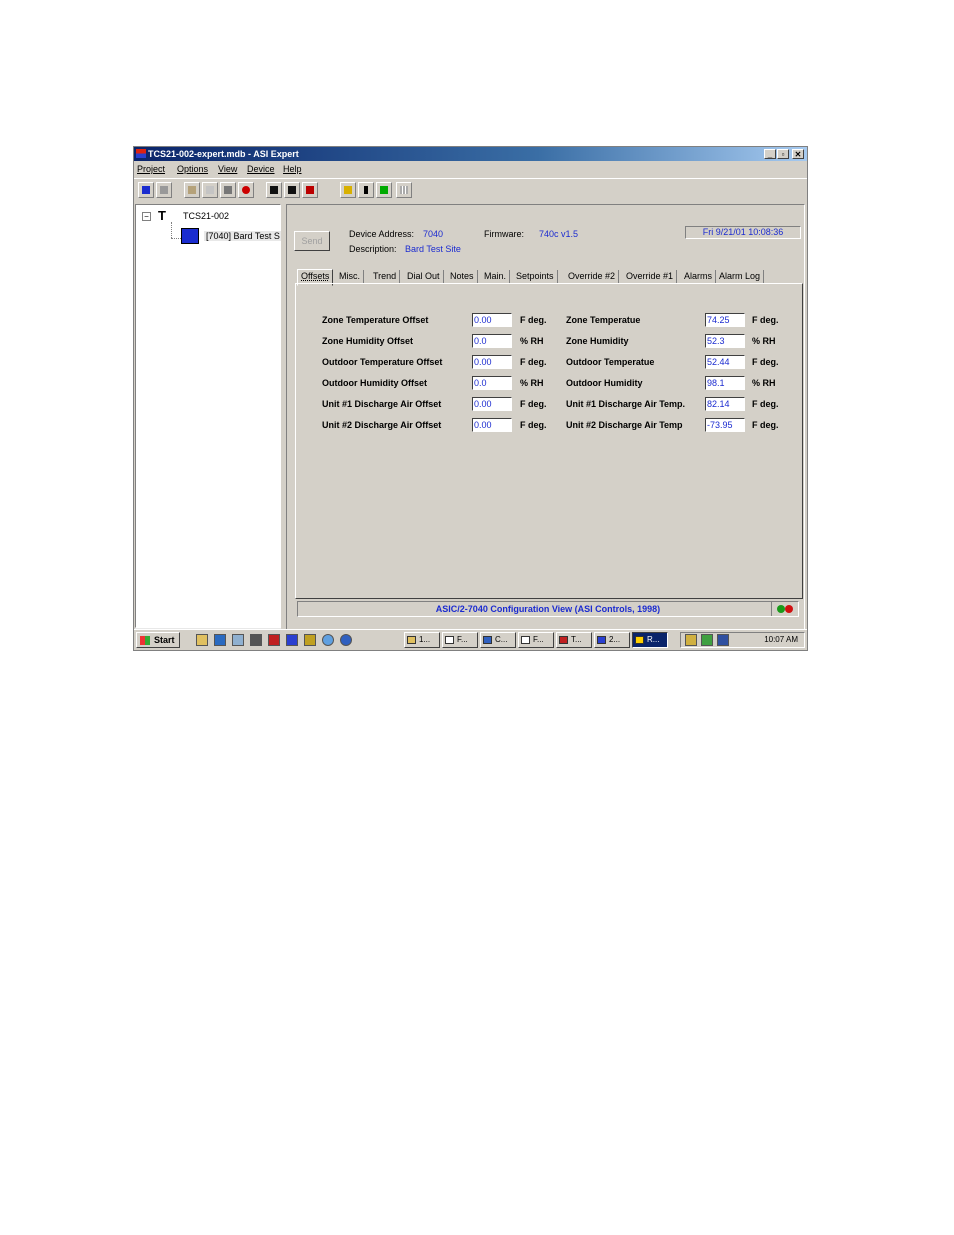  I want to click on reading-value: 98.1, so click(725, 383).